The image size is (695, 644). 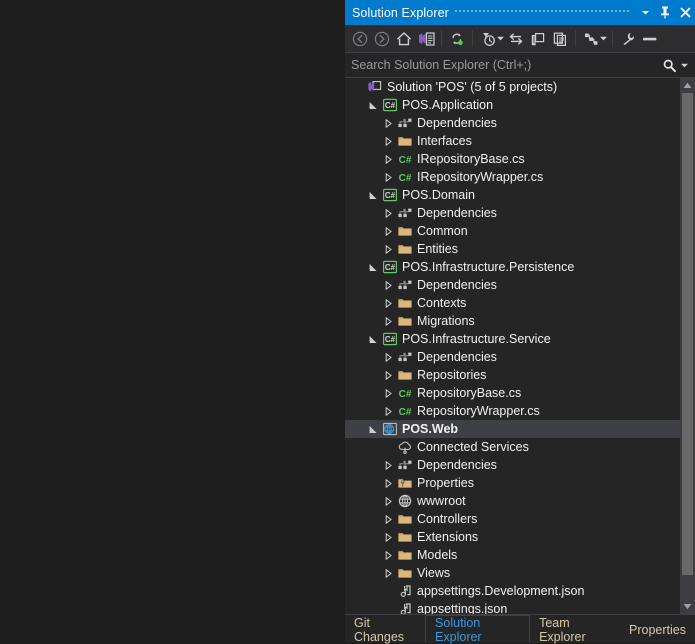 What do you see at coordinates (385, 630) in the screenshot?
I see `tab-git-changes: Git Changes` at bounding box center [385, 630].